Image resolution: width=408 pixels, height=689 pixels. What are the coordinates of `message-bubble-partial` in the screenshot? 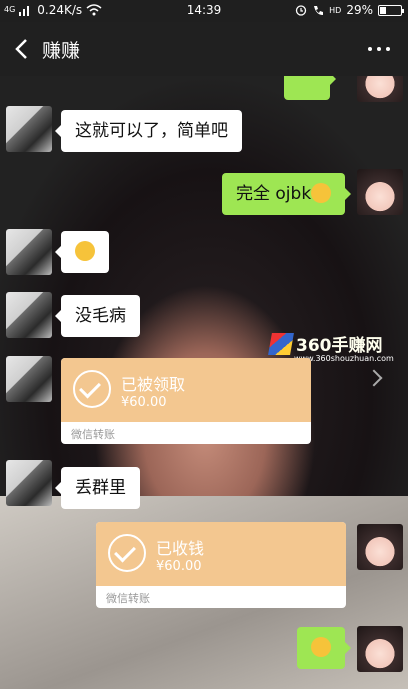 It's located at (310, 88).